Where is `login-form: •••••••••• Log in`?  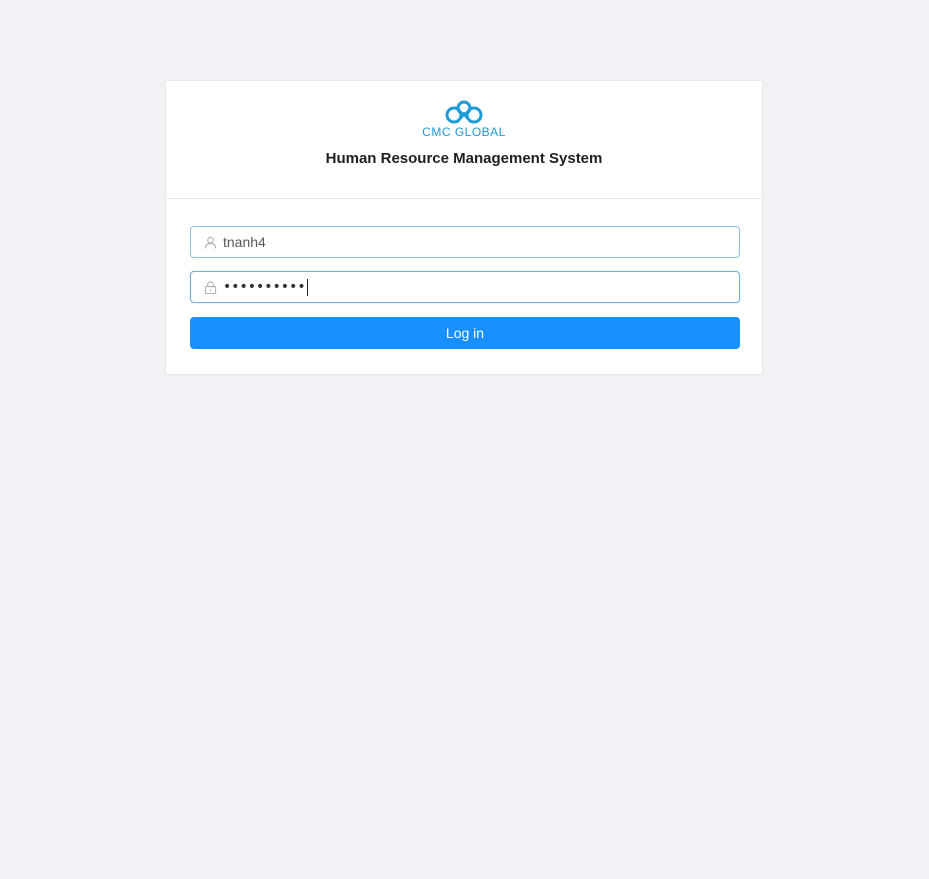 login-form: •••••••••• Log in is located at coordinates (464, 274).